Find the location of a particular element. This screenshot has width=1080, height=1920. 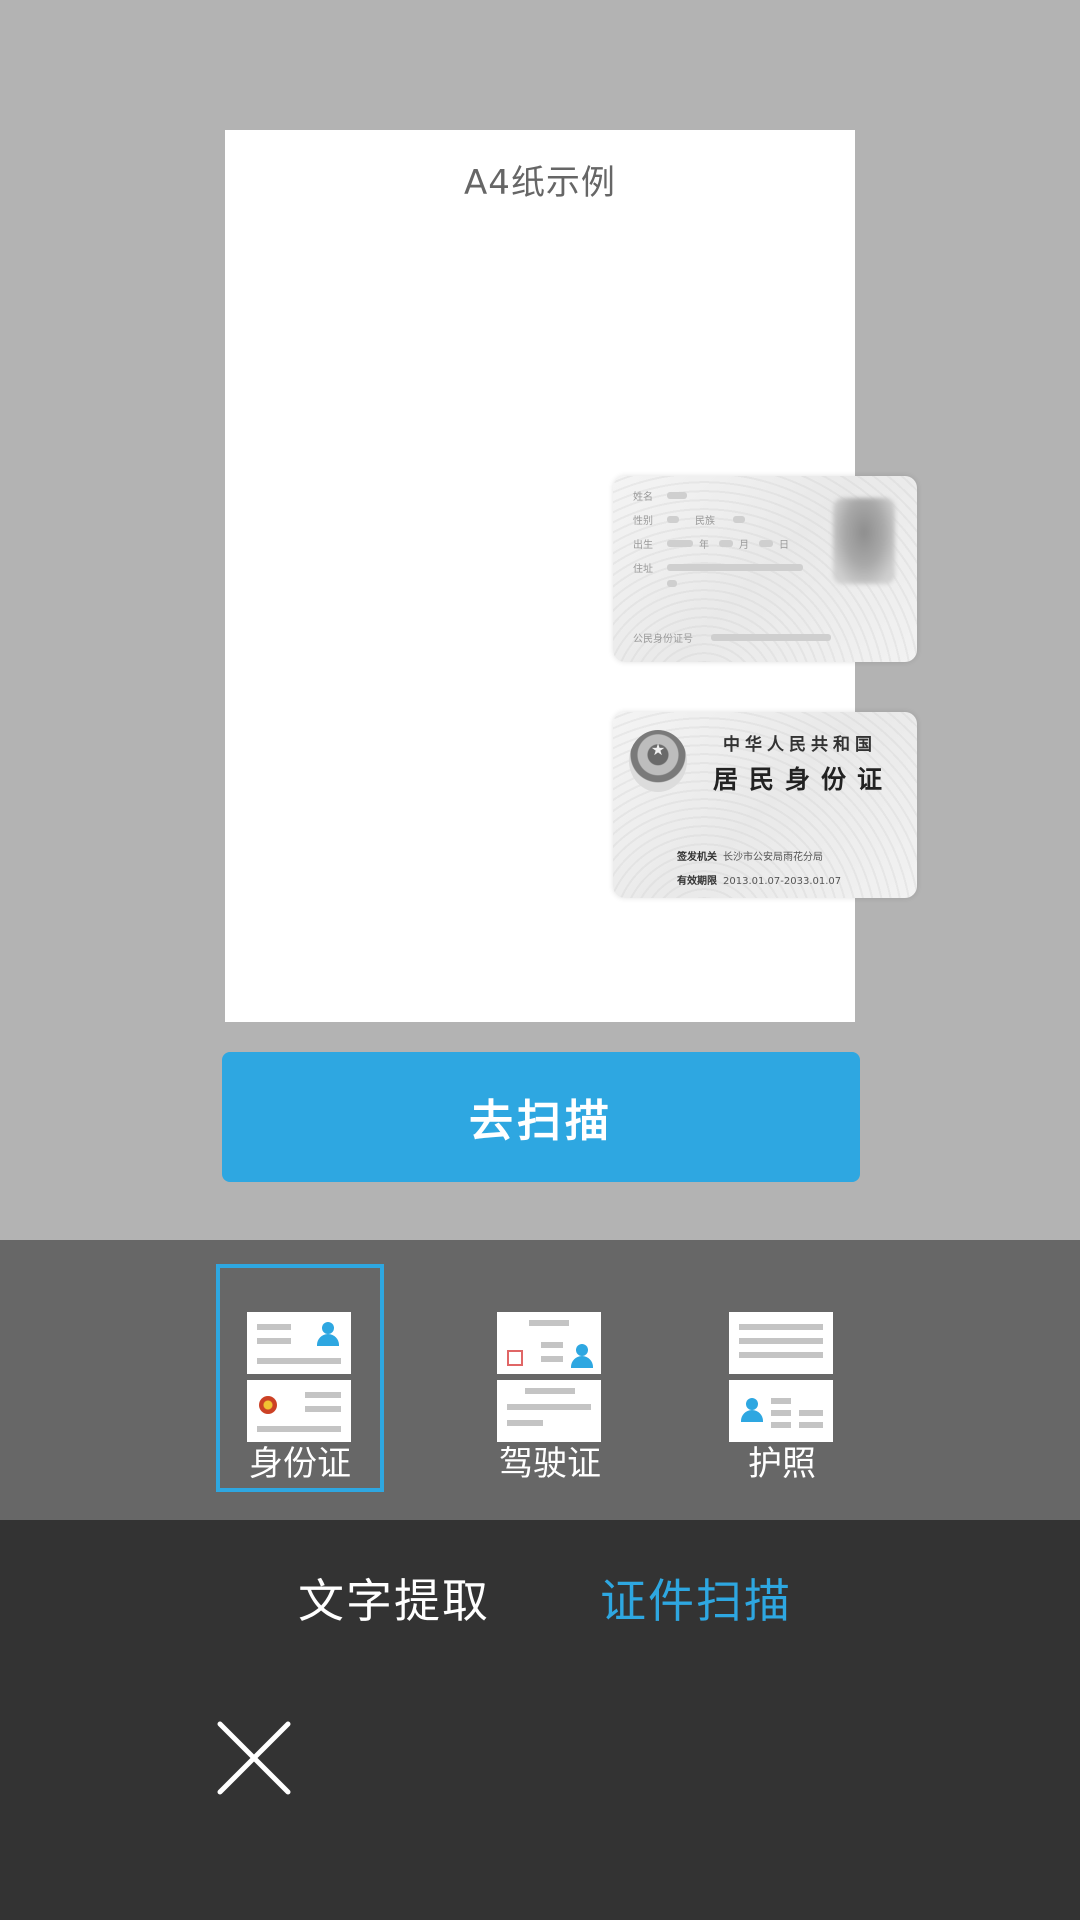

validity-line: 有效期限 2013.01.07-2033.01.07 is located at coordinates (759, 879).